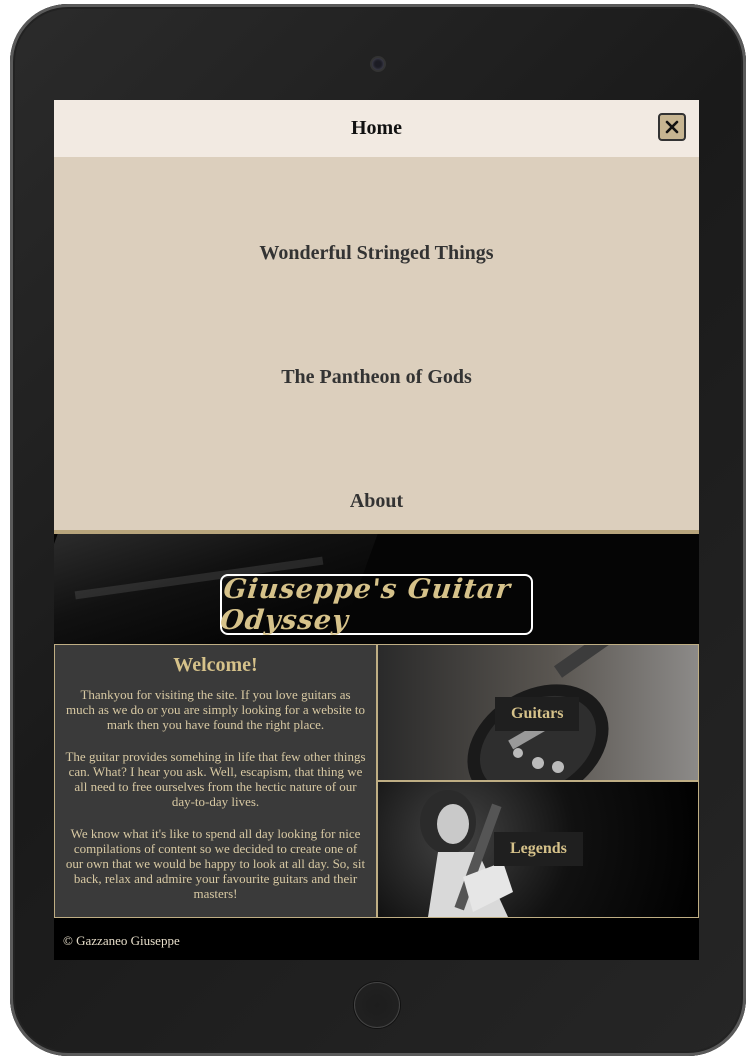 Image resolution: width=756 pixels, height=1064 pixels. I want to click on logo-text: Giuseppe's Guitar Odyssey, so click(365, 604).